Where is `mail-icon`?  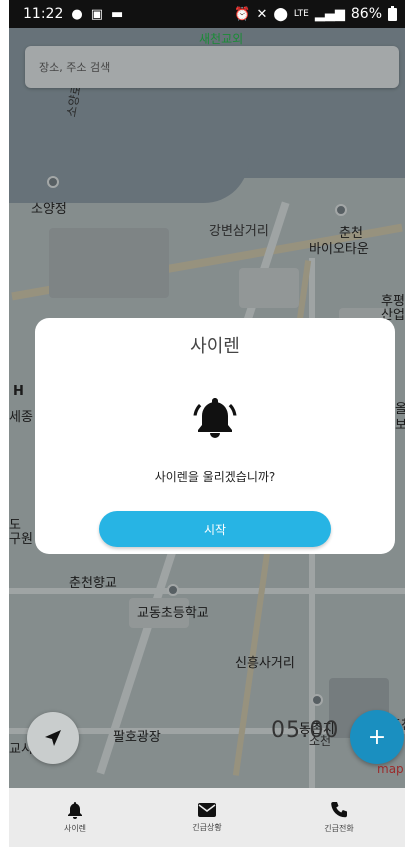 mail-icon is located at coordinates (207, 810).